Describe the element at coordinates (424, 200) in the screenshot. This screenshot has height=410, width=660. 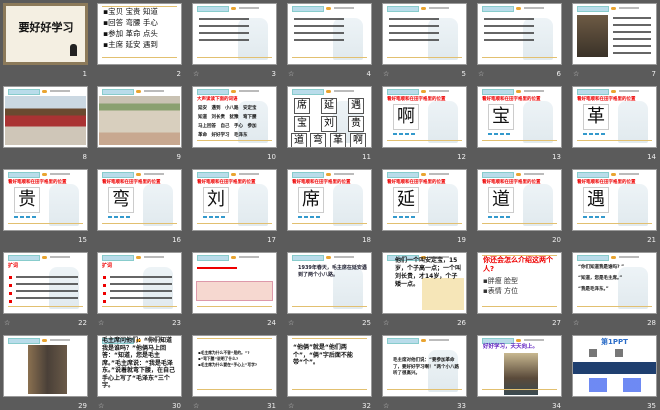
I see `slide-thumbnail: 看好笔顺和在田字格里的位置延` at that location.